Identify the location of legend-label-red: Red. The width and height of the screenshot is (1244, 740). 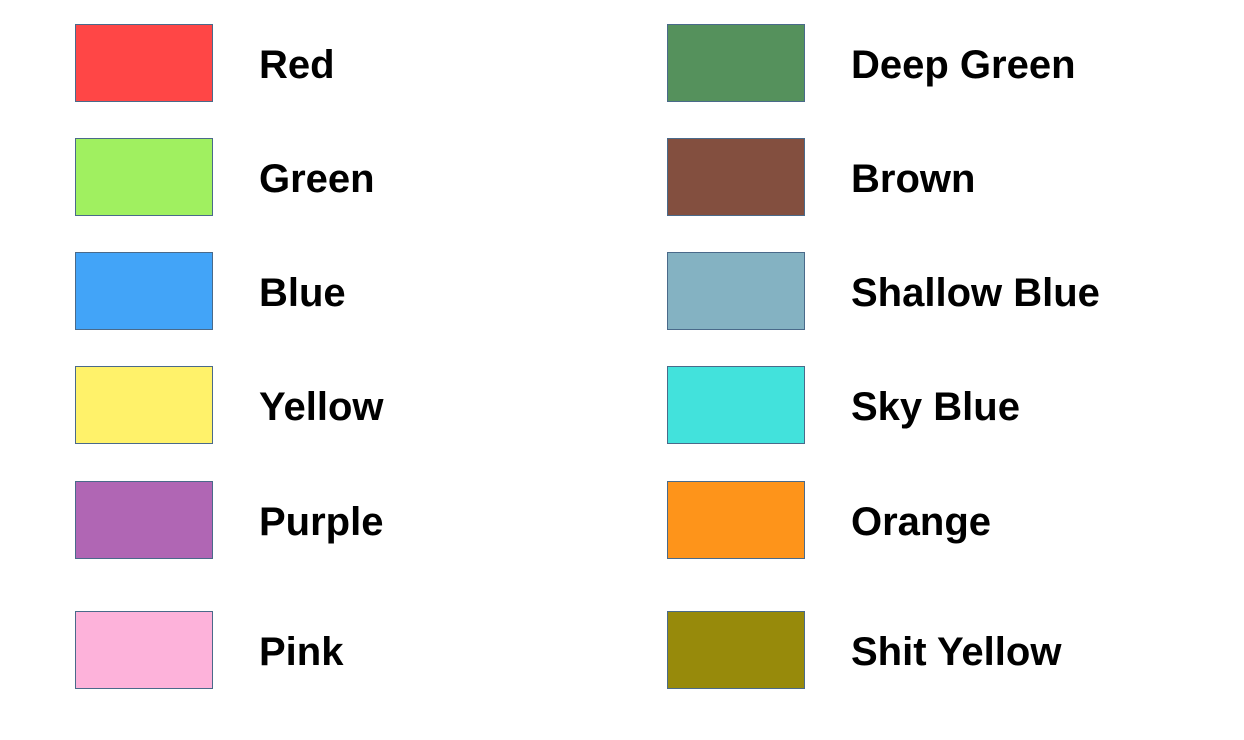
(297, 65).